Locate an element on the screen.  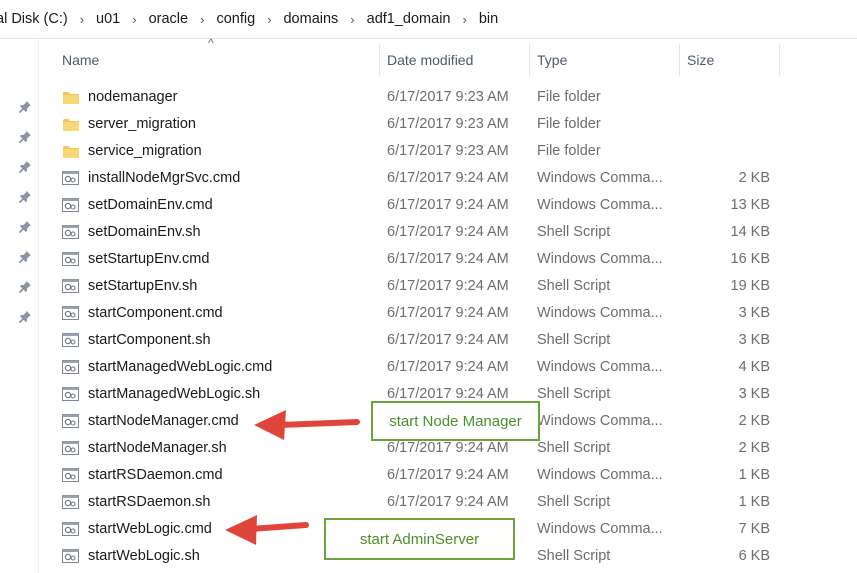
callout-start-adminserver: start AdminServer is located at coordinates (419, 539).